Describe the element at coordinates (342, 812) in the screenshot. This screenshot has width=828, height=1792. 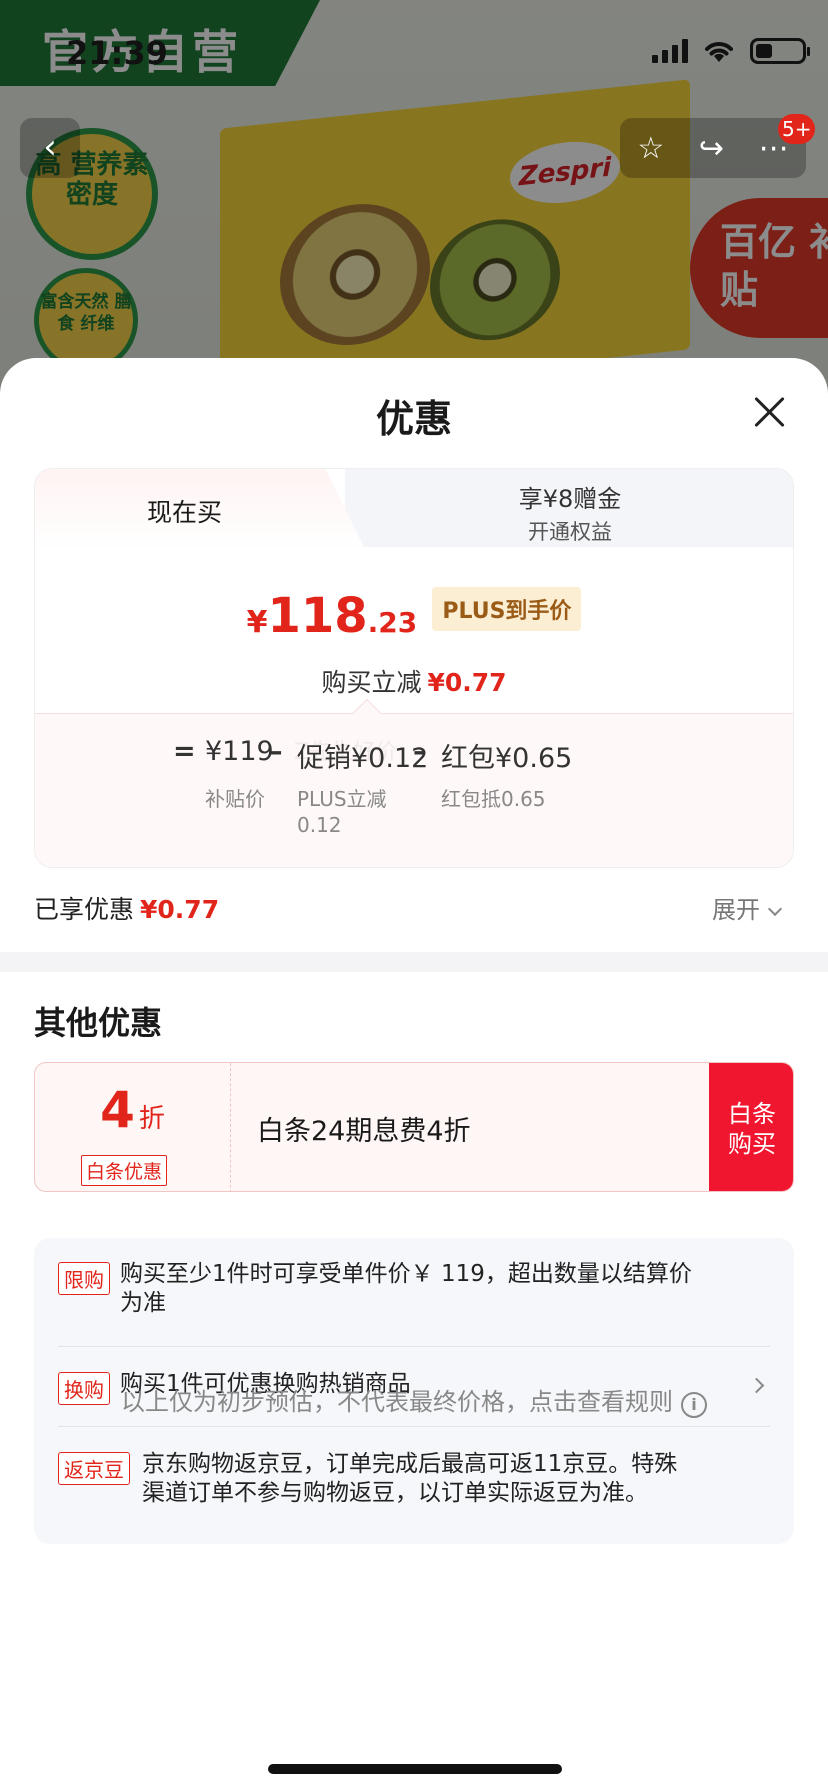
I see `promo-label: PLUS立减 0.12` at that location.